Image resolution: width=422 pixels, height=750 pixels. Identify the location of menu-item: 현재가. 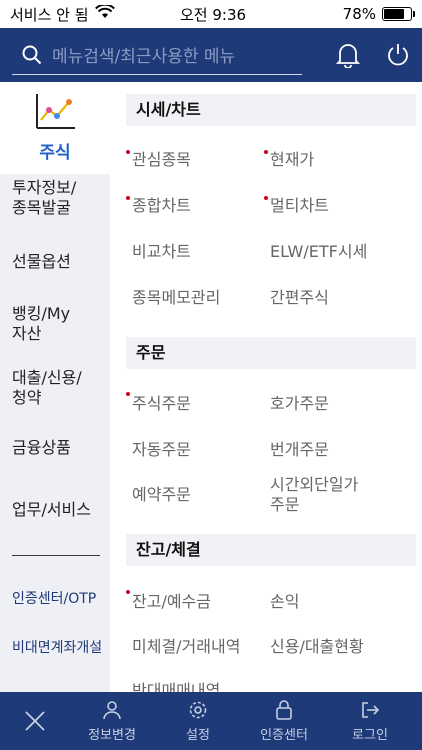
(292, 160).